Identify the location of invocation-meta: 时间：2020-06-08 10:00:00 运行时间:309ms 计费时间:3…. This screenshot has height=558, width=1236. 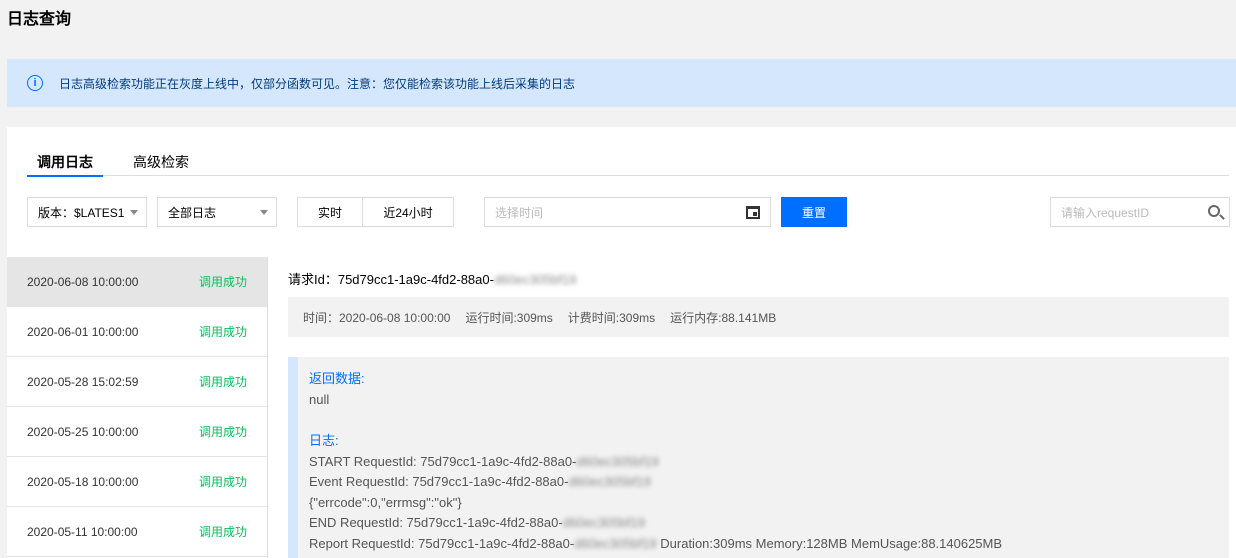
(758, 317).